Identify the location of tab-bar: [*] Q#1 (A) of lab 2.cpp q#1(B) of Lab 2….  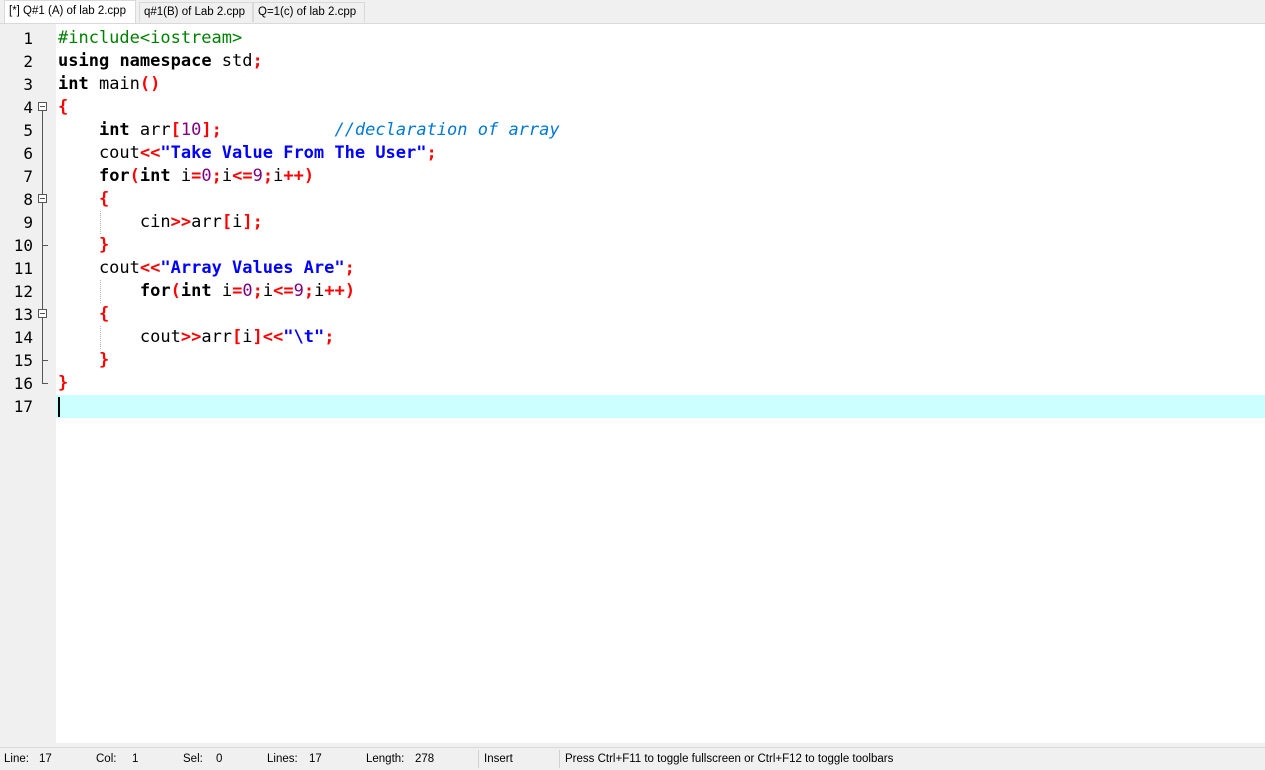
(632, 12).